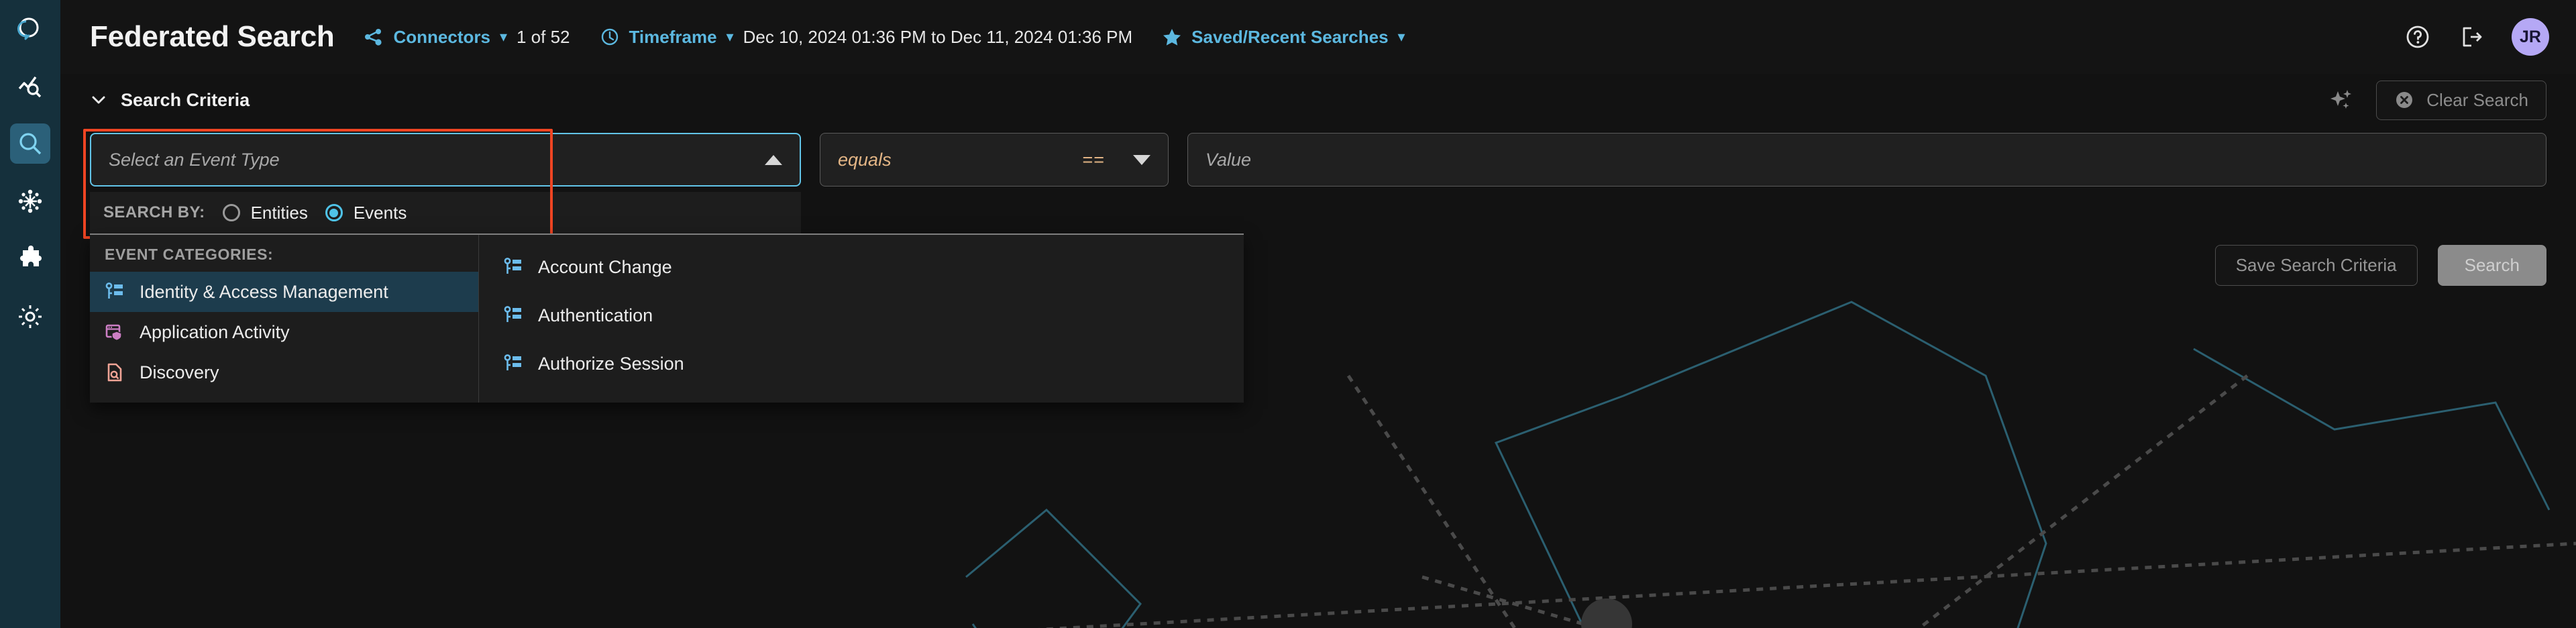 The width and height of the screenshot is (2576, 628). Describe the element at coordinates (861, 315) in the screenshot. I see `event-type-authentication: Authentication` at that location.